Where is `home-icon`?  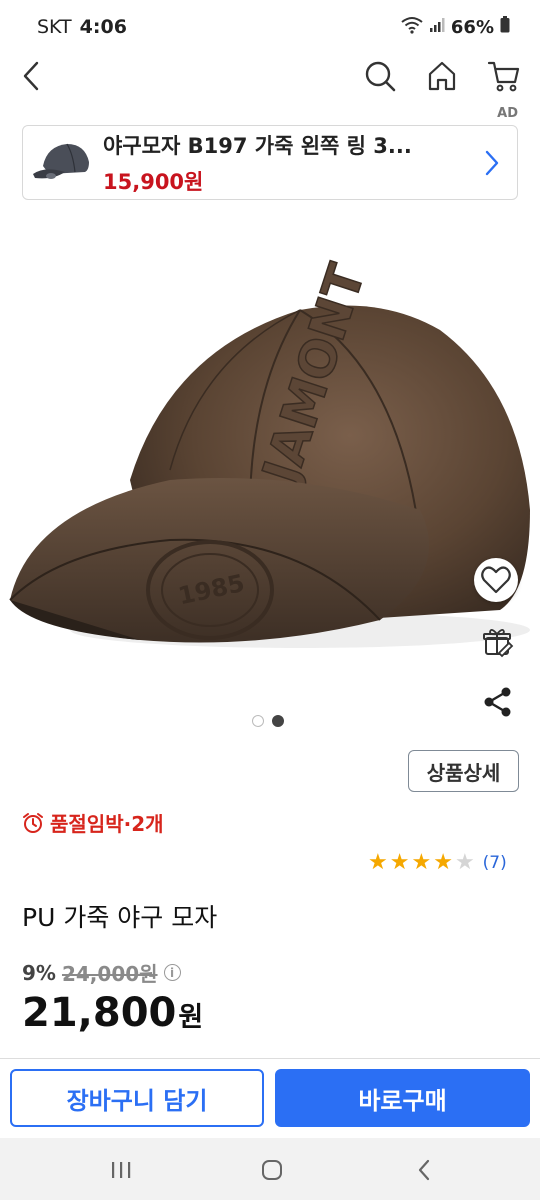 home-icon is located at coordinates (442, 76).